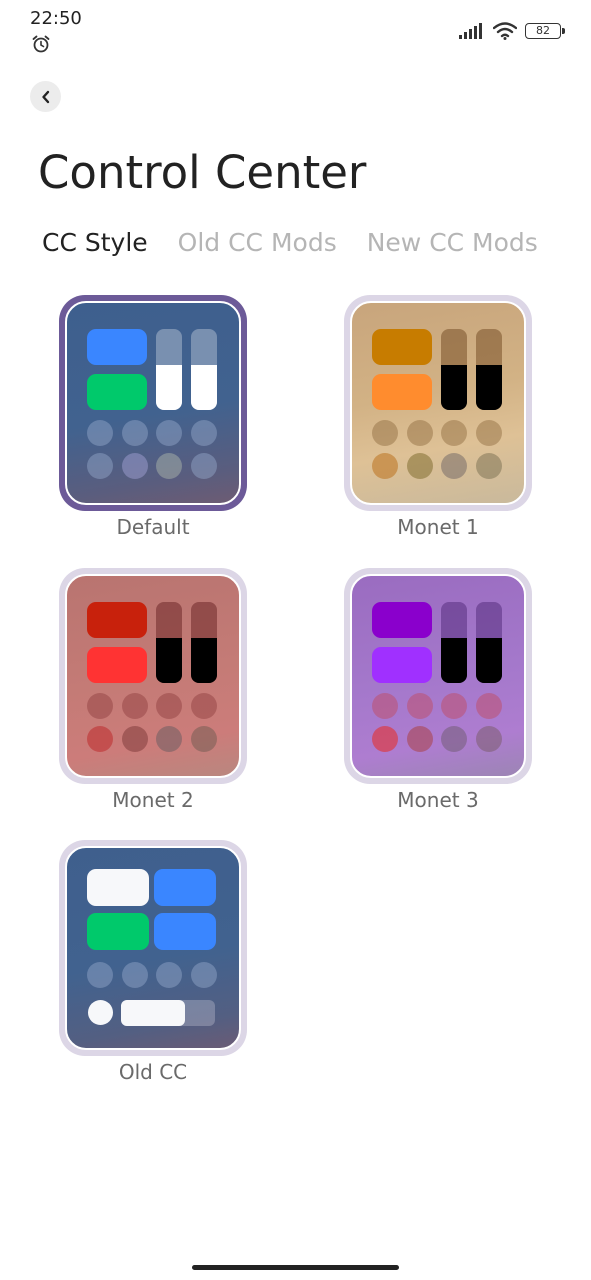  Describe the element at coordinates (295, 1267) in the screenshot. I see `home-indicator` at that location.